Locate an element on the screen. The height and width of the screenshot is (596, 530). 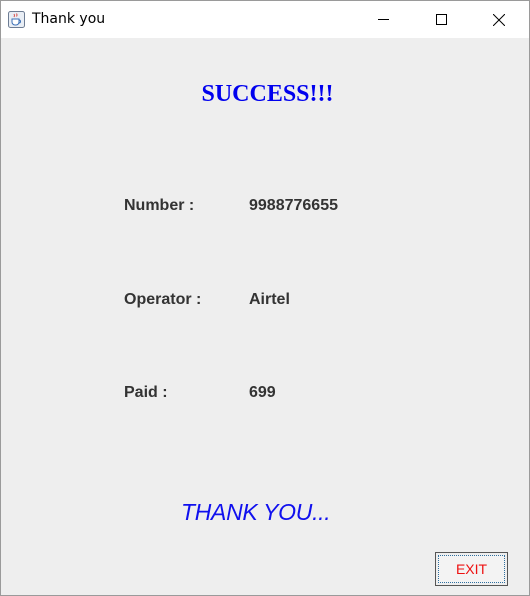
number-label: Number : is located at coordinates (159, 205).